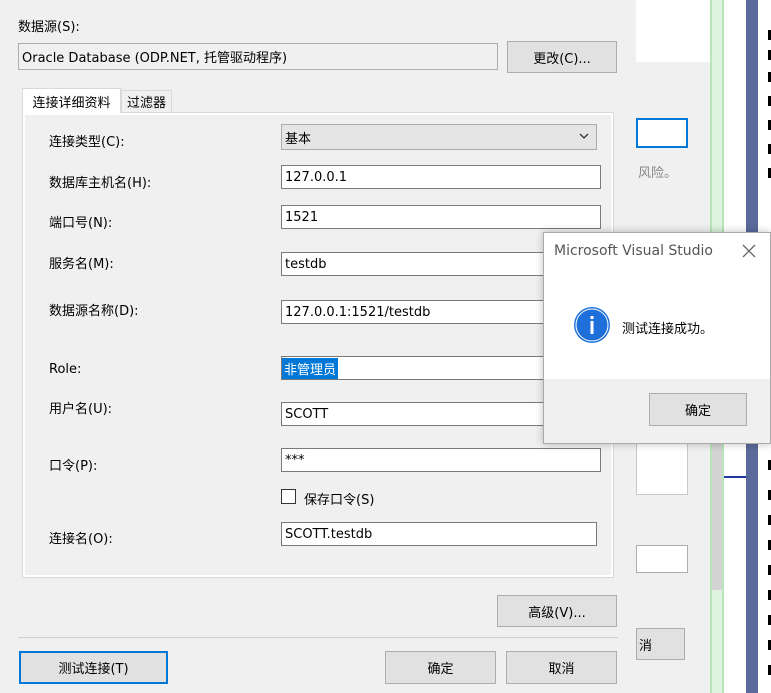 The image size is (771, 693). What do you see at coordinates (65, 369) in the screenshot?
I see `role-label: Role:` at bounding box center [65, 369].